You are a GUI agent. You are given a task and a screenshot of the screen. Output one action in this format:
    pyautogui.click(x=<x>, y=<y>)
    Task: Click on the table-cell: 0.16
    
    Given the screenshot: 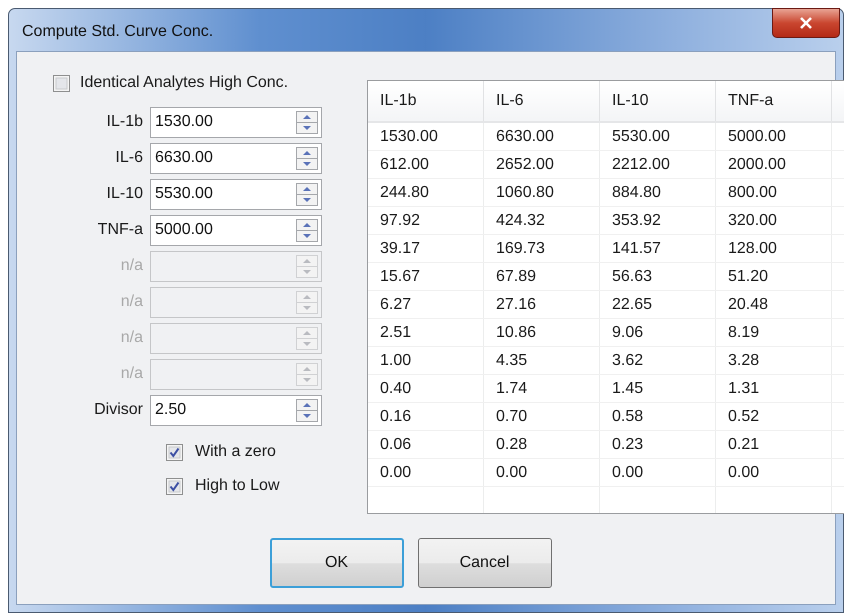 What is the action you would take?
    pyautogui.click(x=426, y=416)
    